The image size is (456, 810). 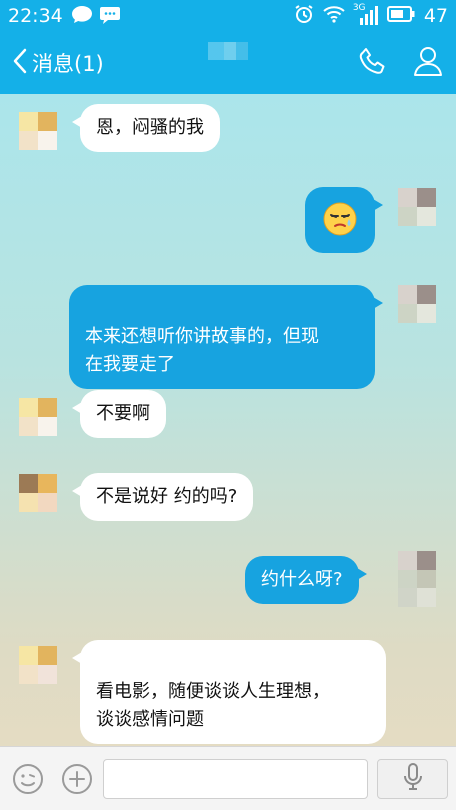 What do you see at coordinates (334, 16) in the screenshot?
I see `wifi-icon` at bounding box center [334, 16].